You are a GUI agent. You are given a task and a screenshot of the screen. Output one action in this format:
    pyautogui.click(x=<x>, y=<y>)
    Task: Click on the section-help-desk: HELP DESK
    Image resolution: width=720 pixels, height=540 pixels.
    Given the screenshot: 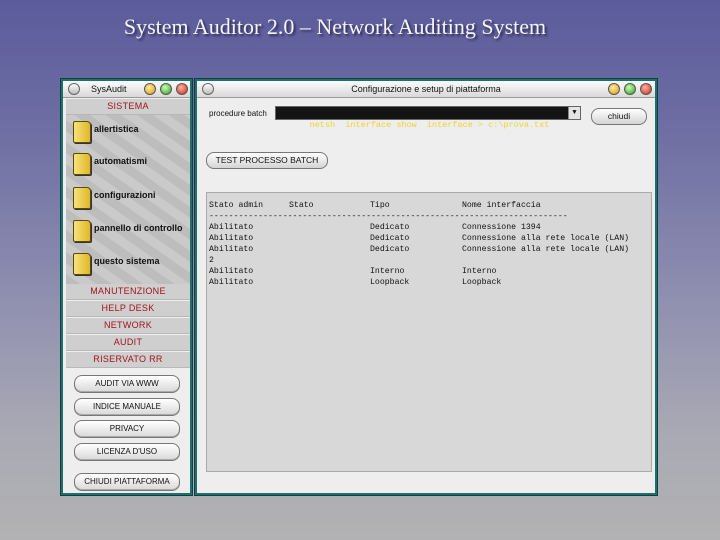 What is the action you would take?
    pyautogui.click(x=128, y=309)
    